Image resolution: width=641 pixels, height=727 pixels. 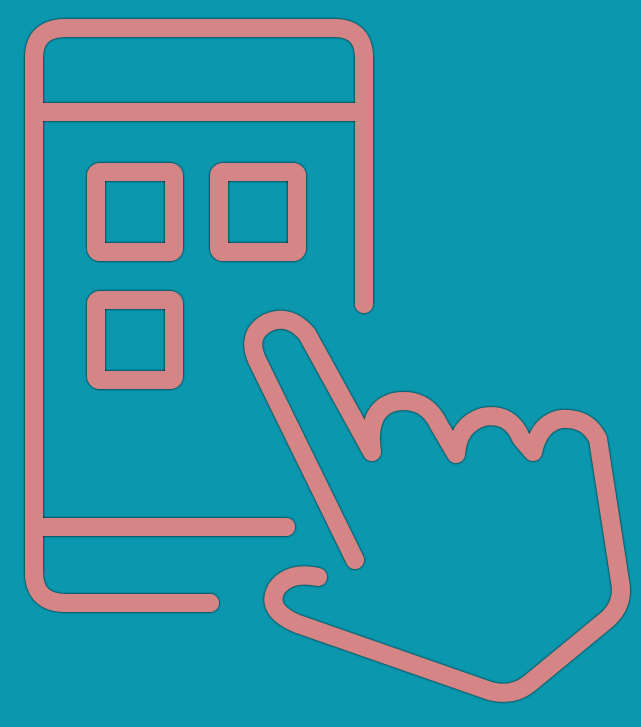 I want to click on app-tile-top-left, so click(x=135, y=212).